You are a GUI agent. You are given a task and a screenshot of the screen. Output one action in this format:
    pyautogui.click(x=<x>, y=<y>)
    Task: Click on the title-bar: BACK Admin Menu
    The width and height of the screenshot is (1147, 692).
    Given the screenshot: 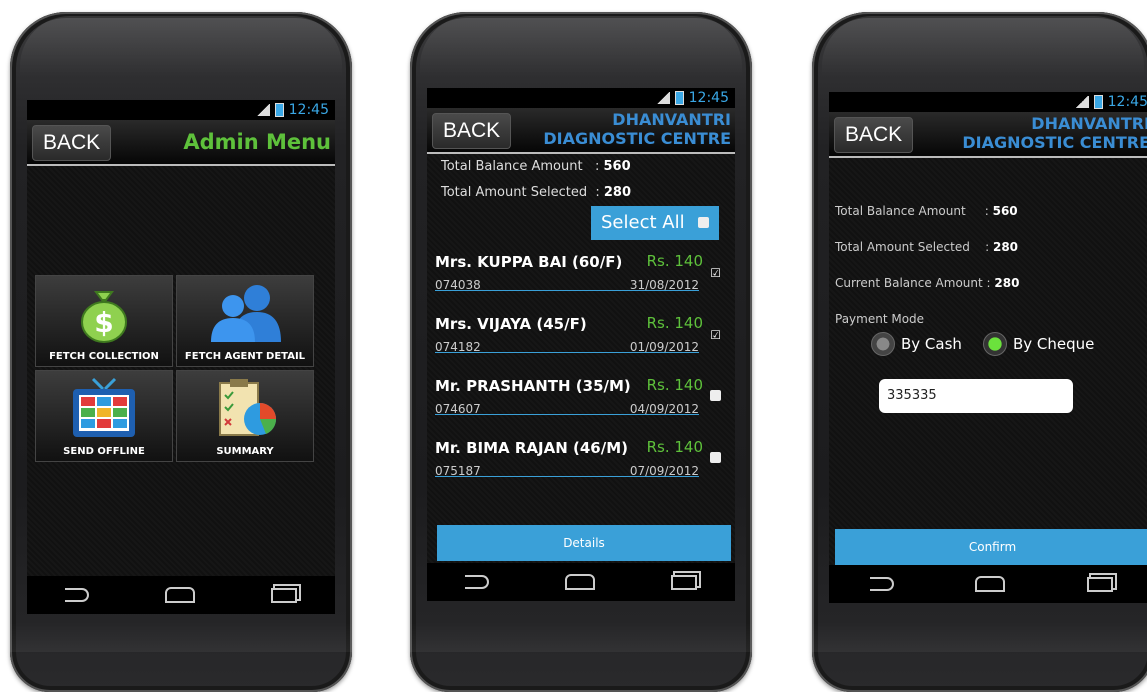 What is the action you would take?
    pyautogui.click(x=181, y=143)
    